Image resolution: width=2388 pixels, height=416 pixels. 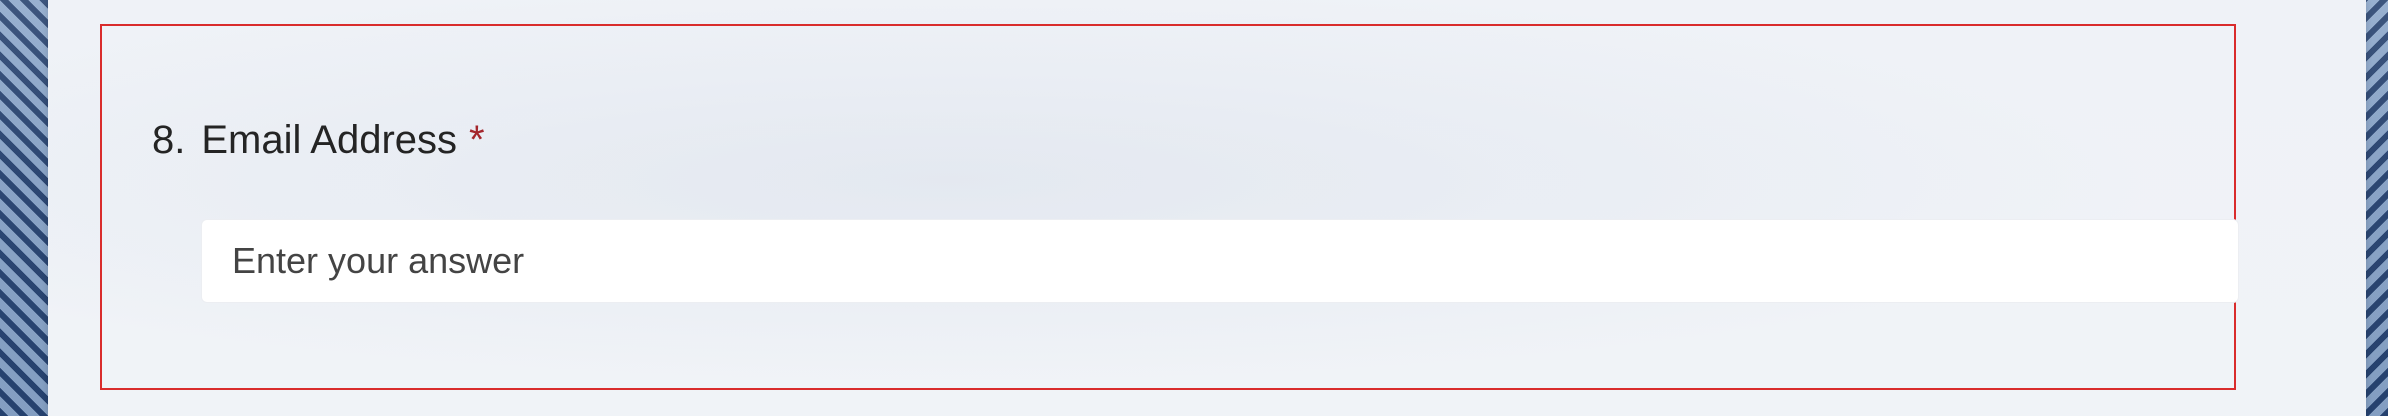 I want to click on question-number: 8., so click(x=169, y=140).